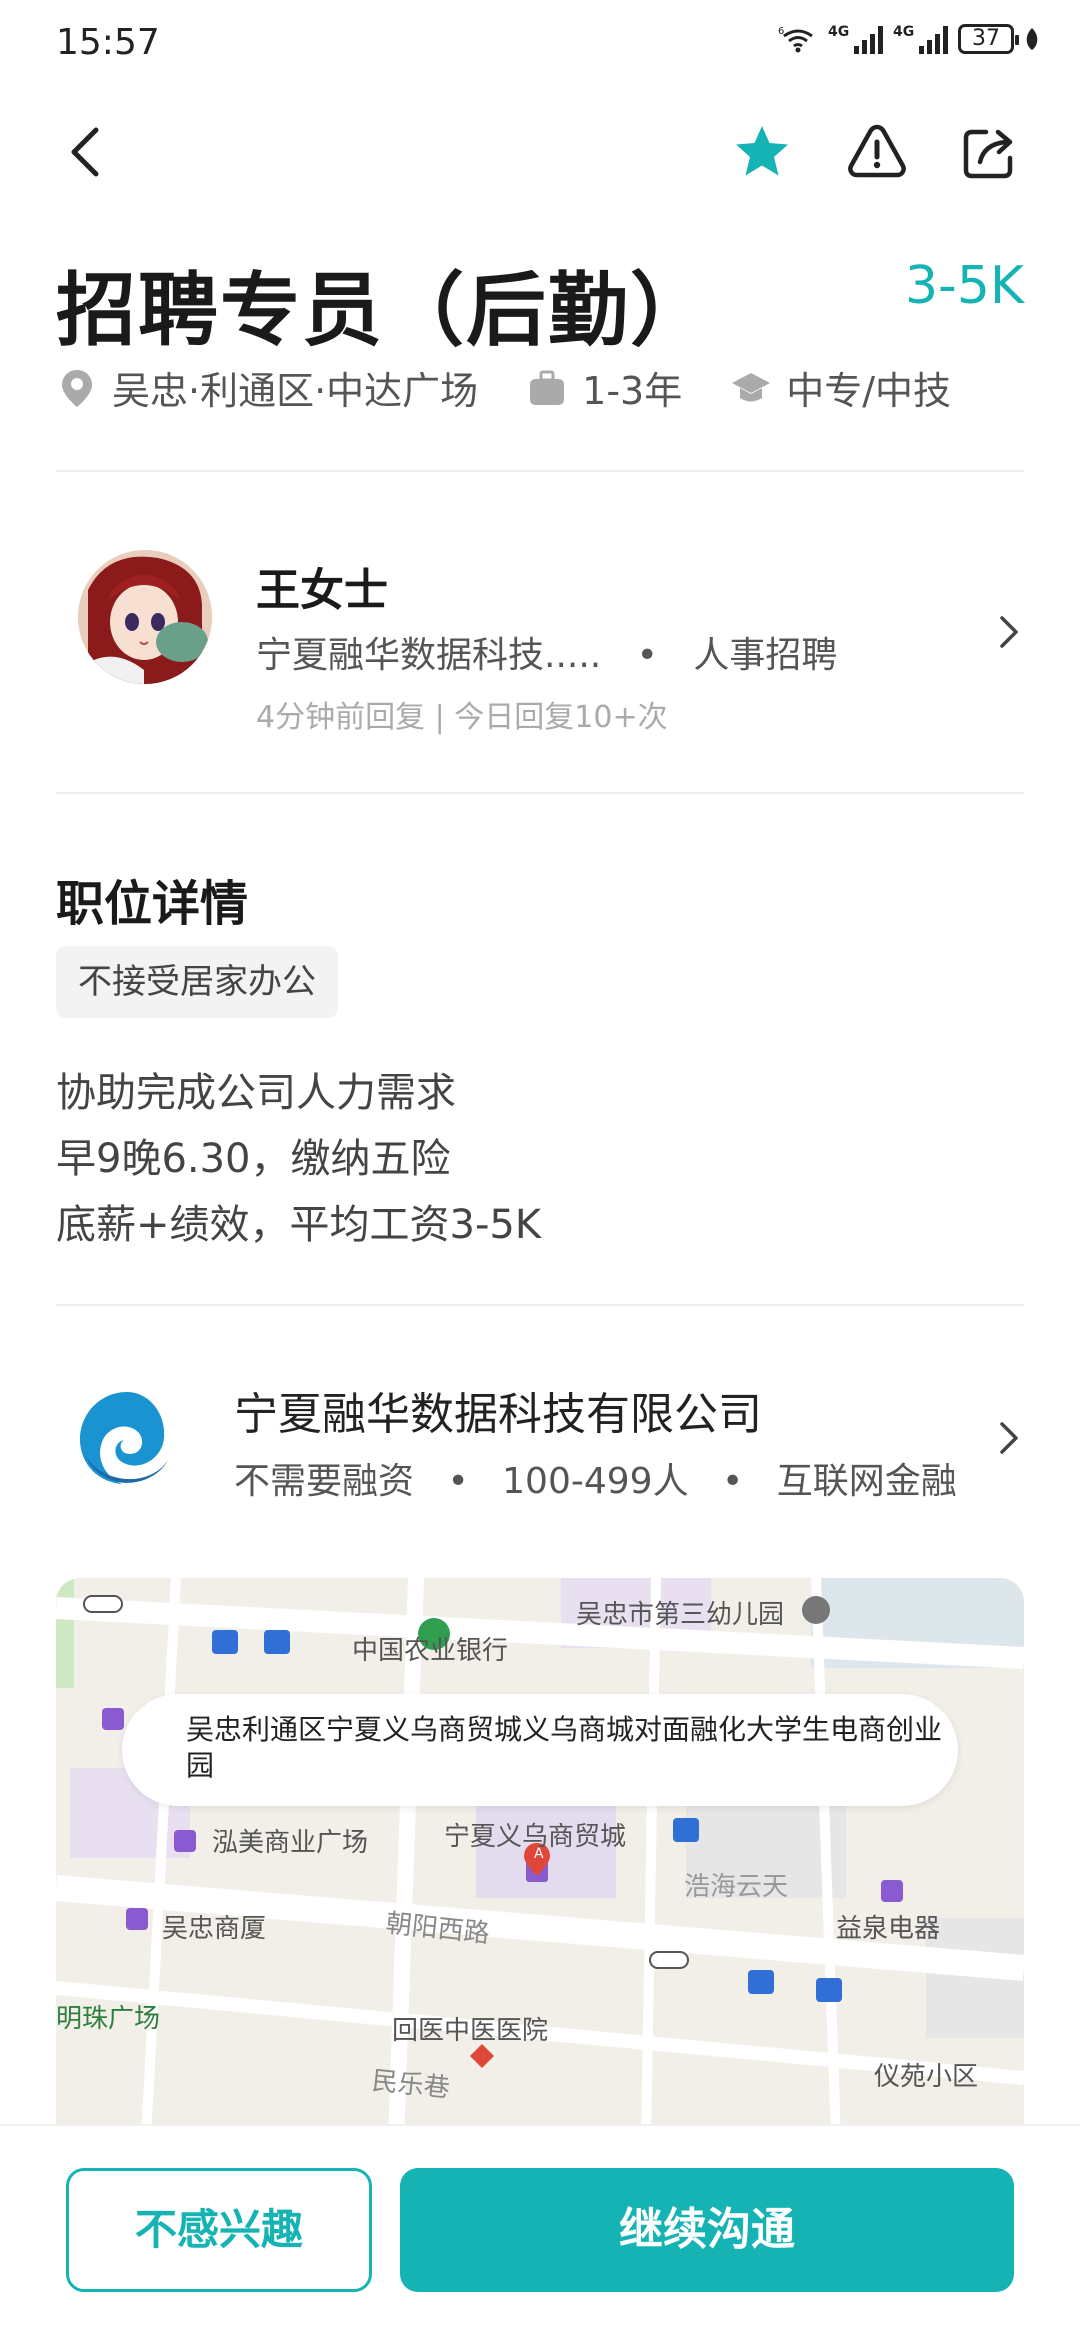 Image resolution: width=1080 pixels, height=2331 pixels. Describe the element at coordinates (632, 391) in the screenshot. I see `job-experience-text: 1-3年` at that location.